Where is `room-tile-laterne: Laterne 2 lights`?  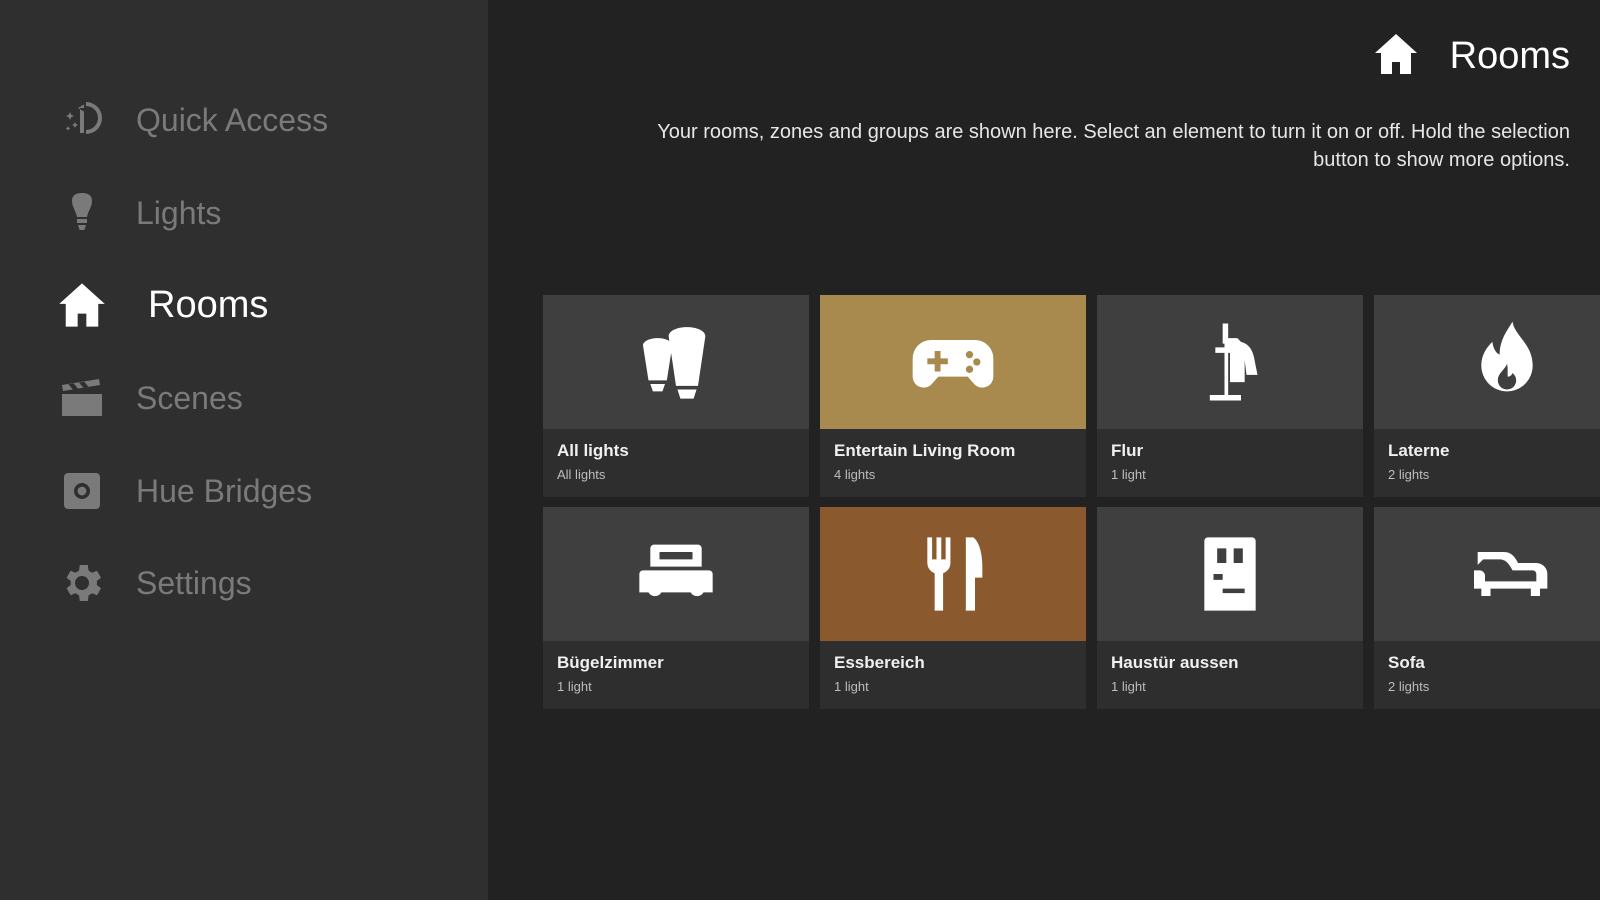 room-tile-laterne: Laterne 2 lights is located at coordinates (1487, 396).